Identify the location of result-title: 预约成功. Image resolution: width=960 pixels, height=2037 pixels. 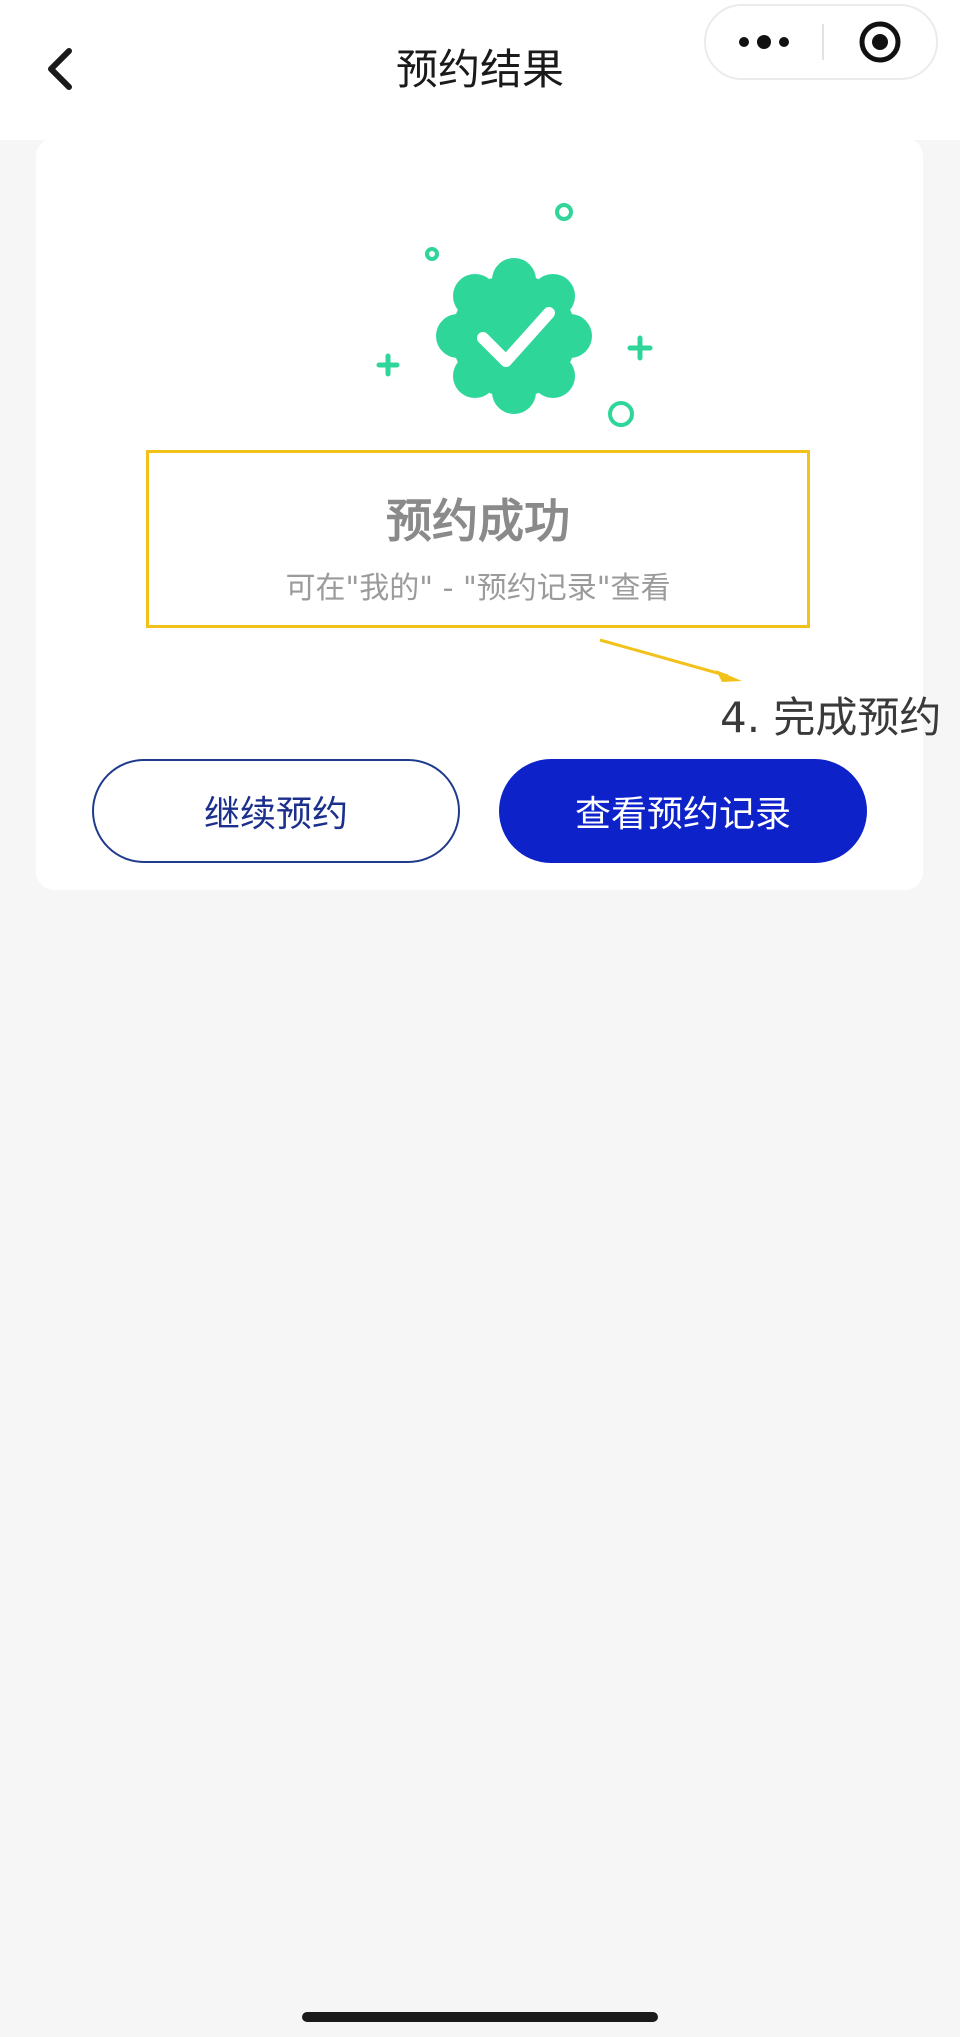
(478, 521).